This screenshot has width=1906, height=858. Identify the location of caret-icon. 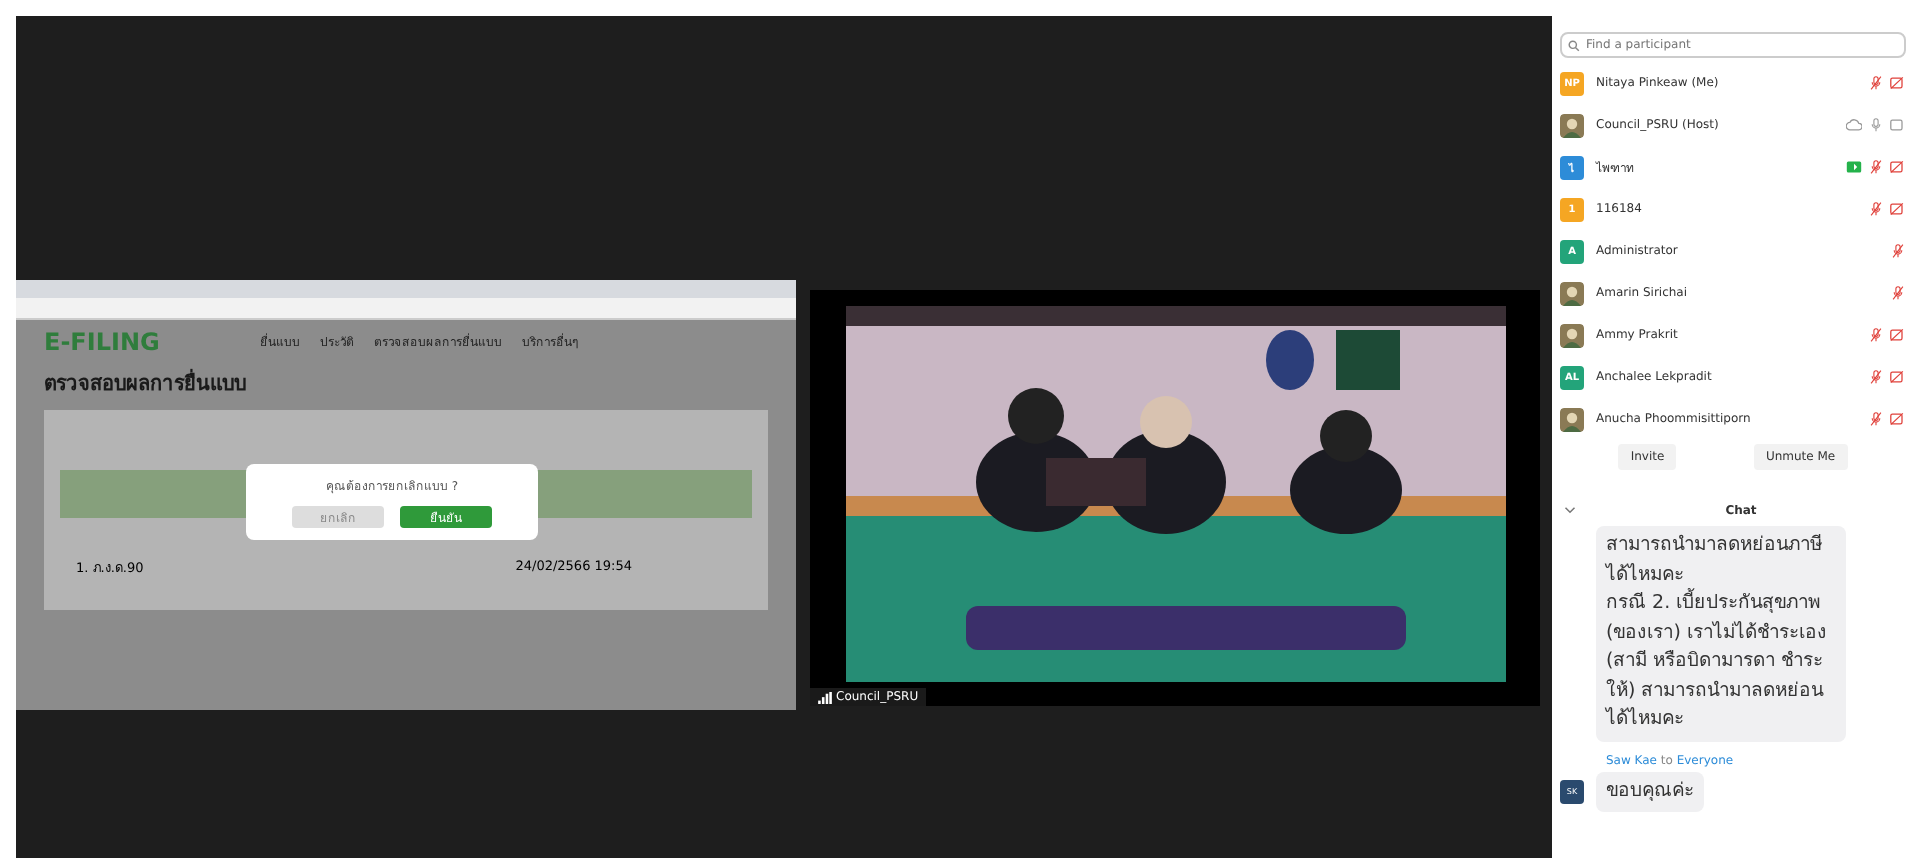
(1570, 510).